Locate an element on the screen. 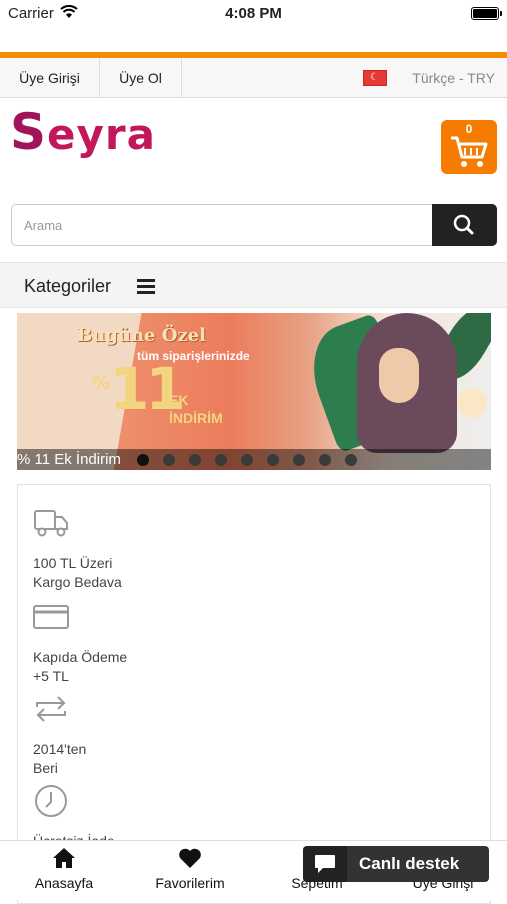 The image size is (507, 904). logo-text: Seyra is located at coordinates (83, 131).